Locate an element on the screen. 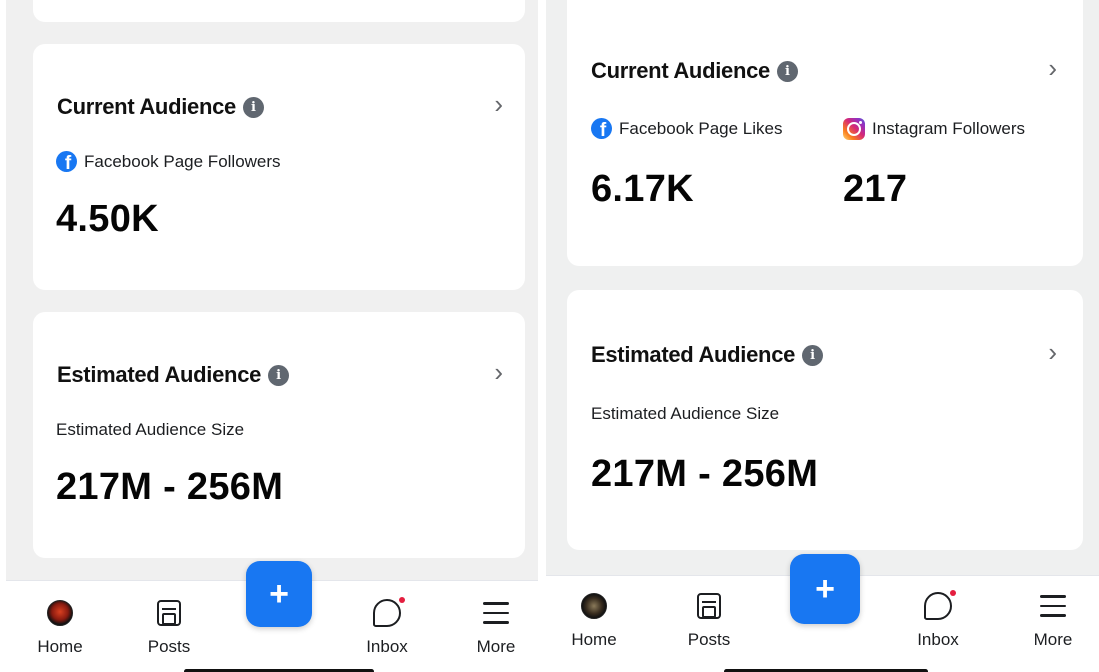 This screenshot has height=672, width=1099. metric-label-text: Facebook Page Likes is located at coordinates (701, 128).